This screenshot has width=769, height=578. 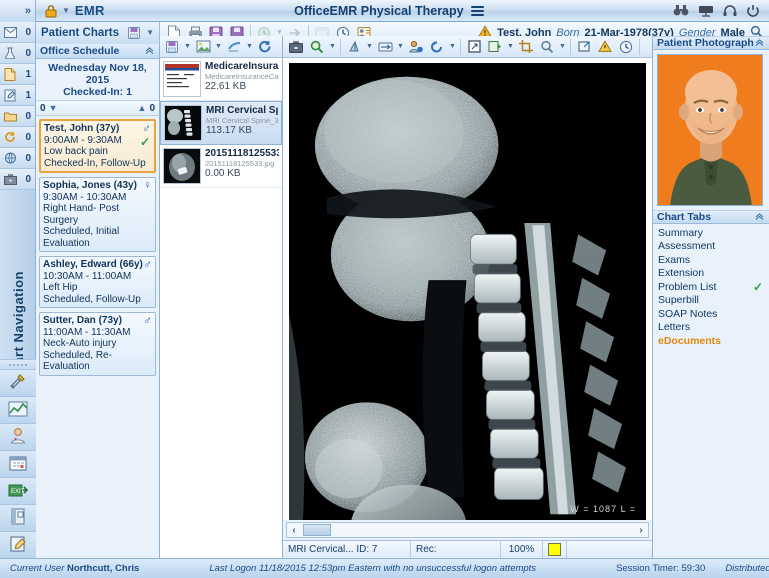 What do you see at coordinates (142, 108) in the screenshot?
I see `up-caret-icon: ▲` at bounding box center [142, 108].